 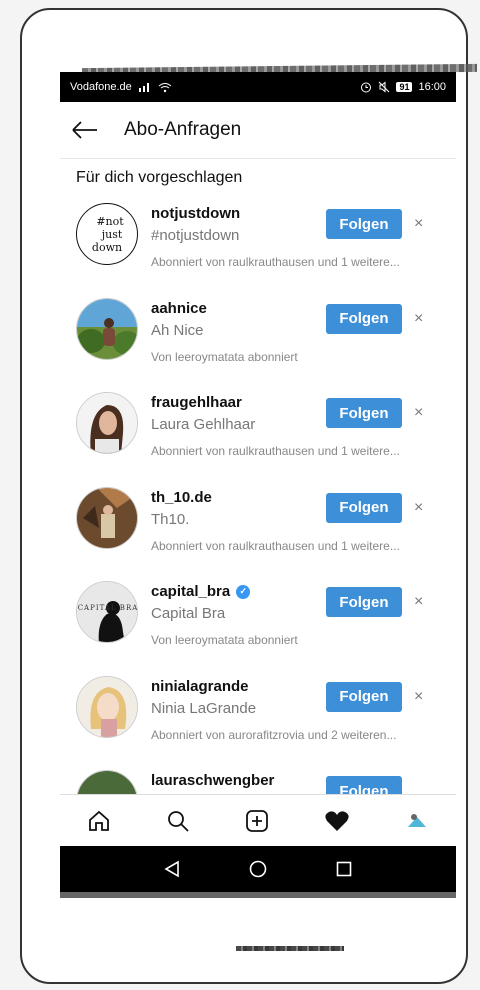 I want to click on username: th_10.de, so click(x=181, y=497).